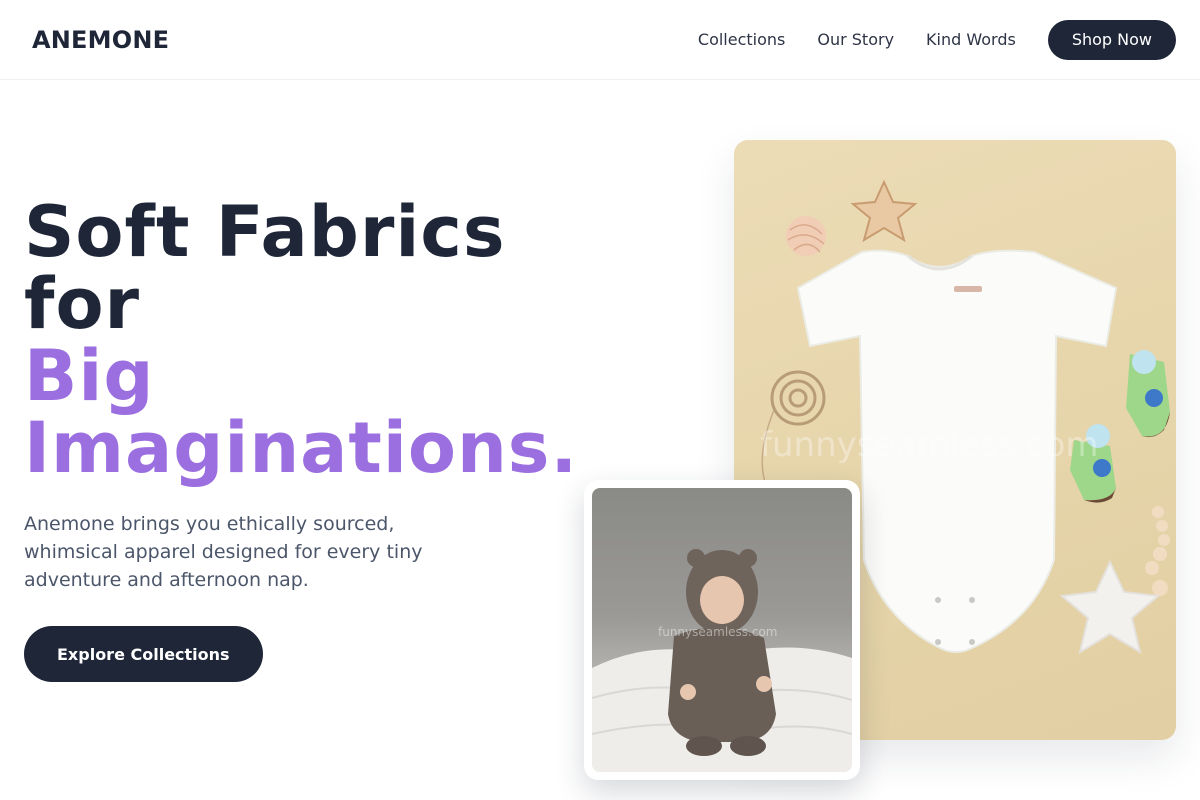 This screenshot has width=1200, height=800. What do you see at coordinates (717, 632) in the screenshot?
I see `baby-watermark: funnyseamless.com` at bounding box center [717, 632].